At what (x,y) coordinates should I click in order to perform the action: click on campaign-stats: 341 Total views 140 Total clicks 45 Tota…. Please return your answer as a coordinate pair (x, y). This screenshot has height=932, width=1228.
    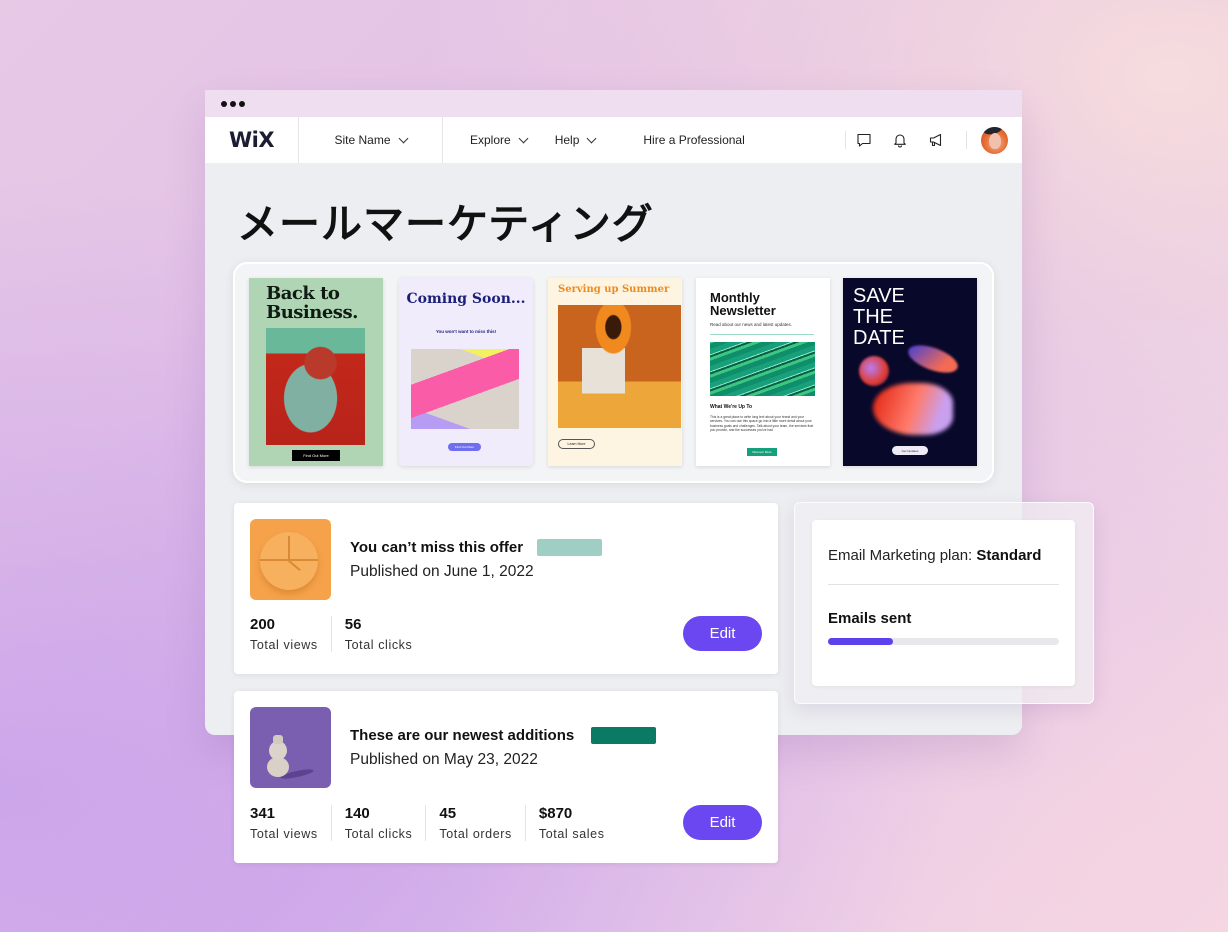
    Looking at the image, I should click on (440, 823).